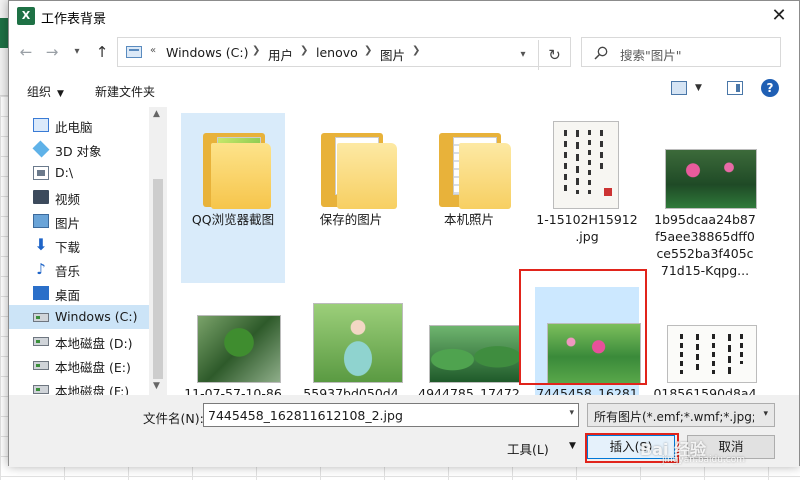 This screenshot has height=480, width=800. What do you see at coordinates (173, 418) in the screenshot?
I see `filename-label: 文件名(N):` at bounding box center [173, 418].